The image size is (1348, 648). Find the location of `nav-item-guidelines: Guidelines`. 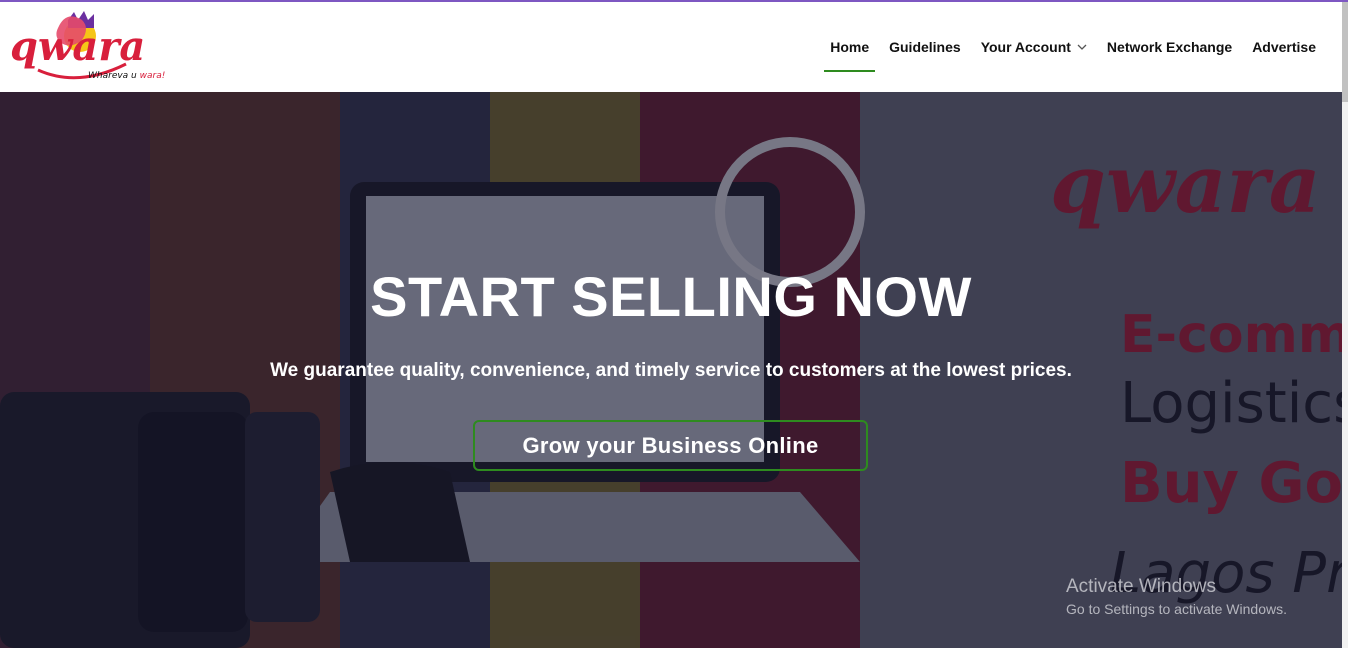

nav-item-guidelines: Guidelines is located at coordinates (925, 47).